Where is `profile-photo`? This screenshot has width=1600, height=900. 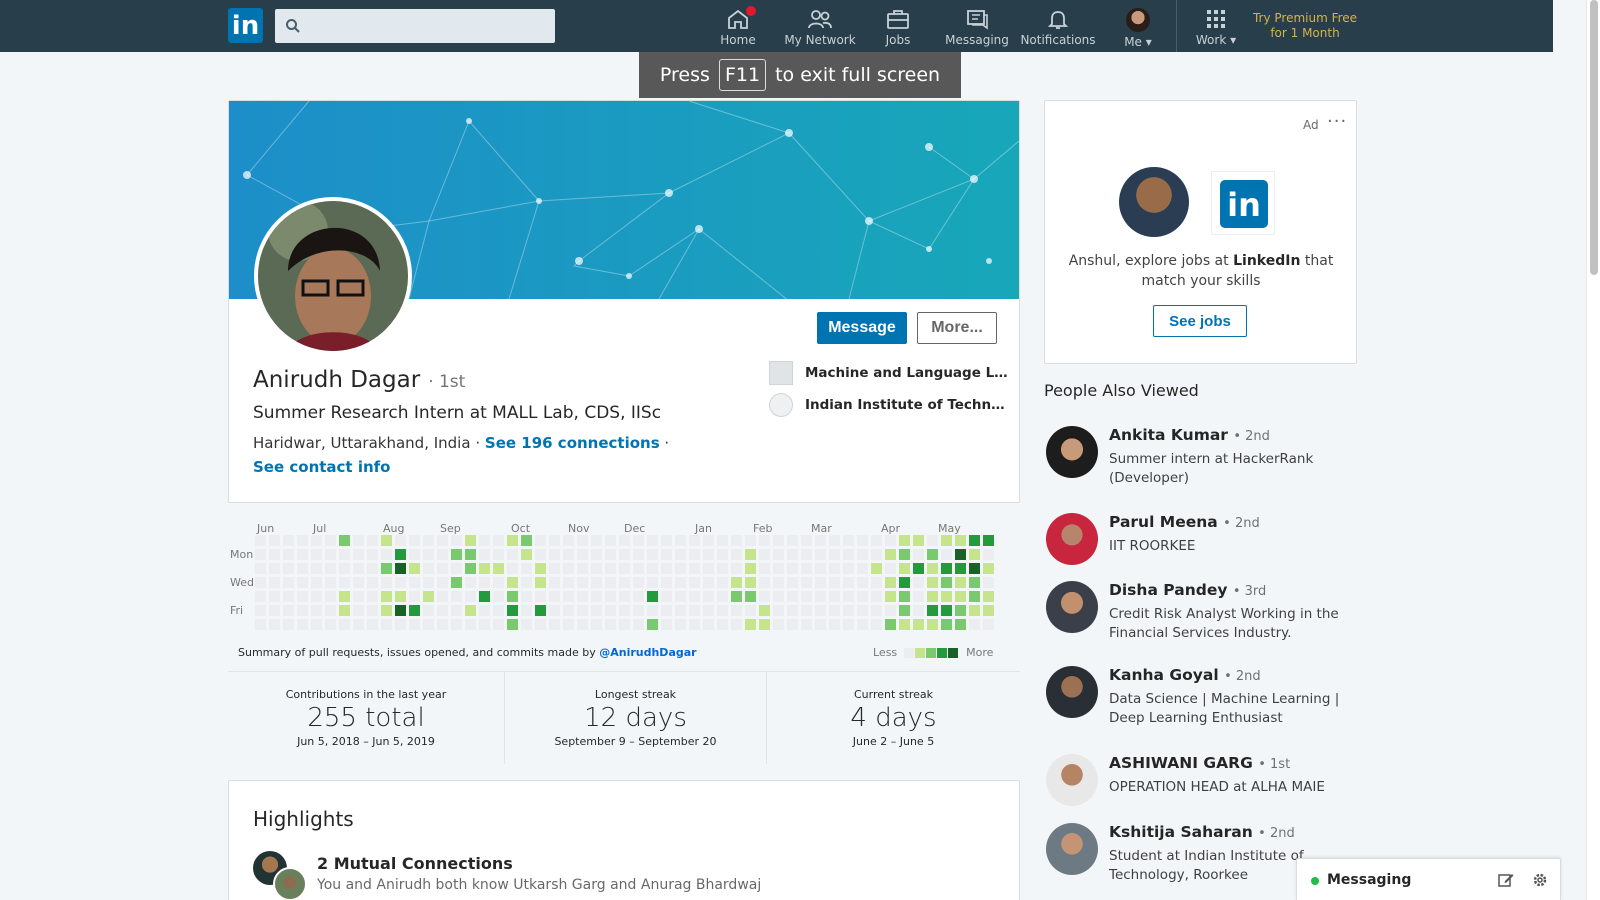
profile-photo is located at coordinates (333, 276).